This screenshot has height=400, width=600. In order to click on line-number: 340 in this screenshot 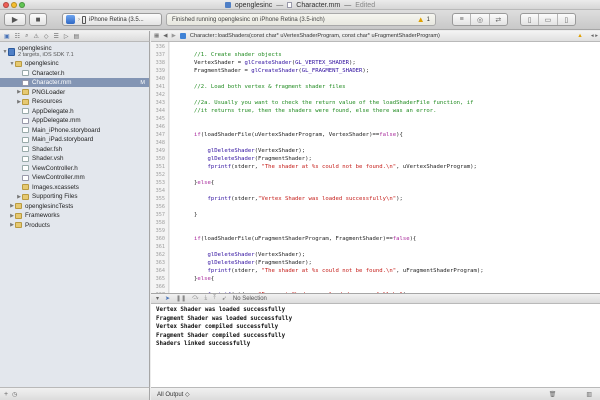, I will do `click(160, 79)`.